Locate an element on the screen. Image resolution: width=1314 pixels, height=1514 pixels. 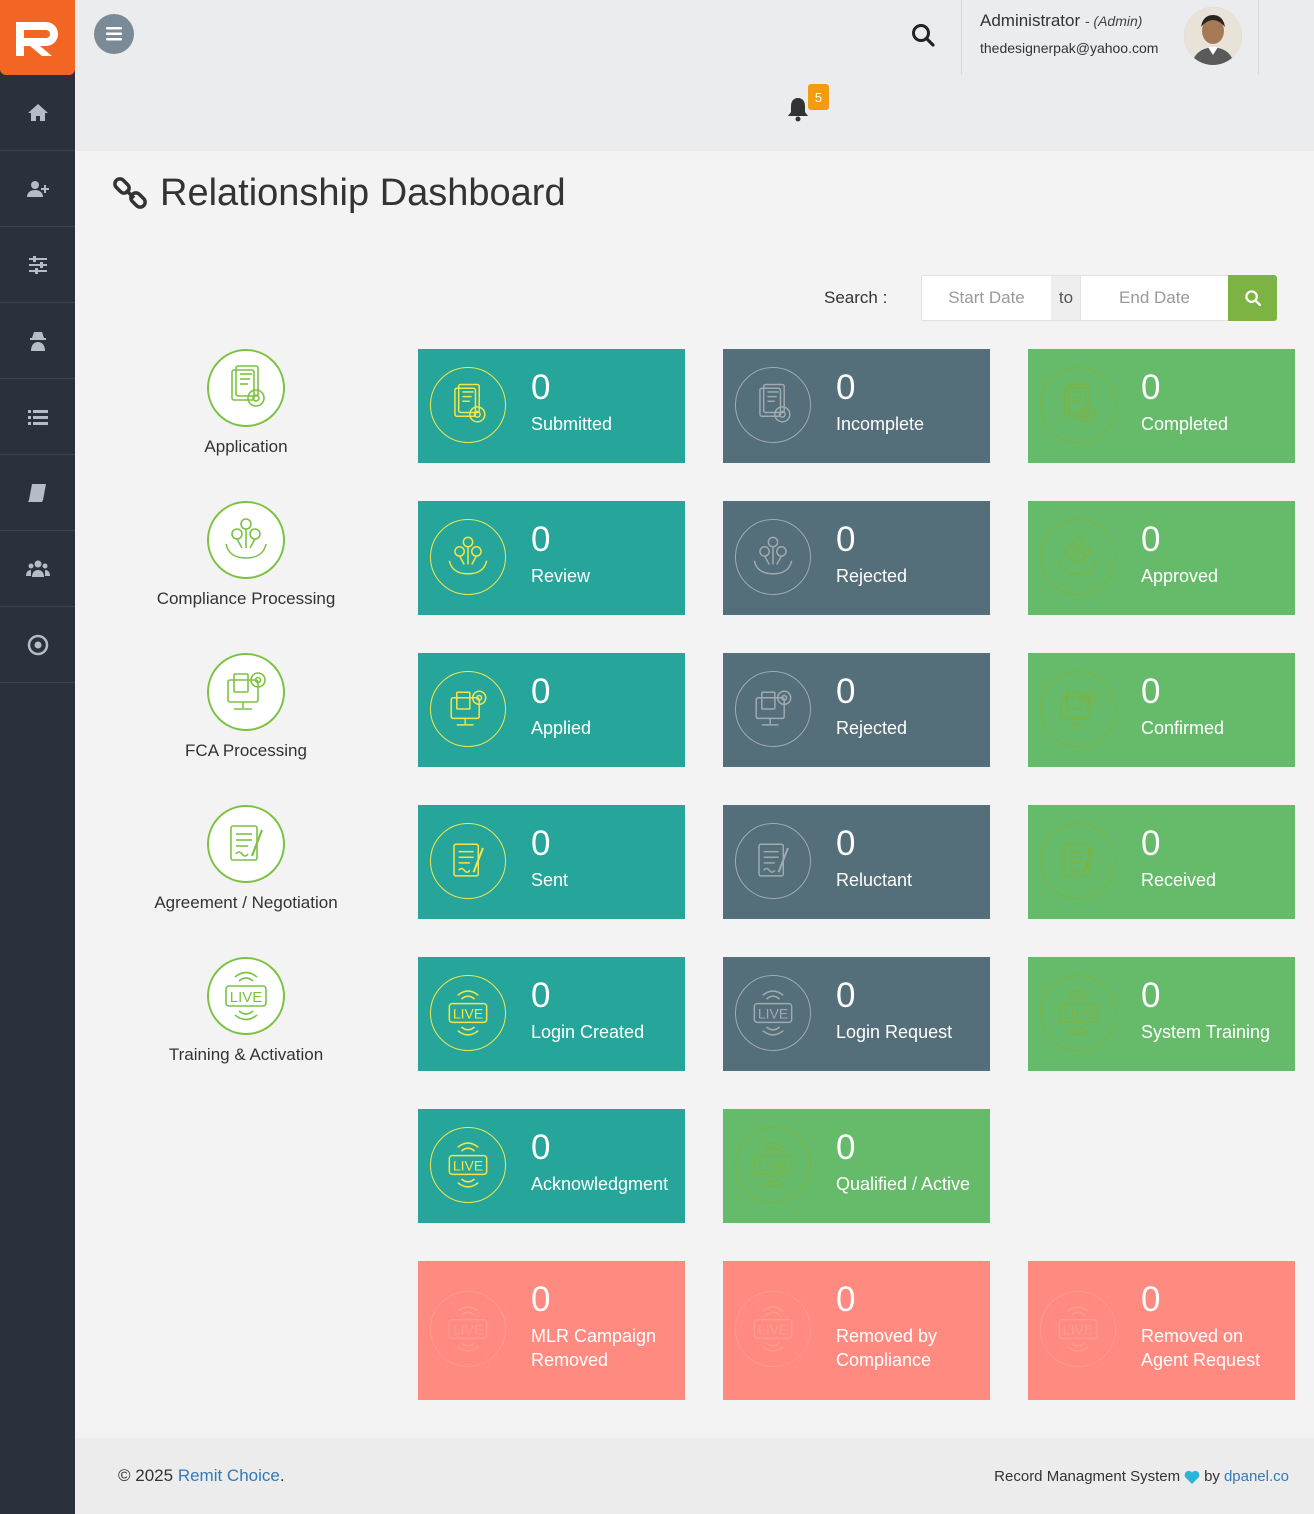
sidebar-item-add-user is located at coordinates (37, 189).